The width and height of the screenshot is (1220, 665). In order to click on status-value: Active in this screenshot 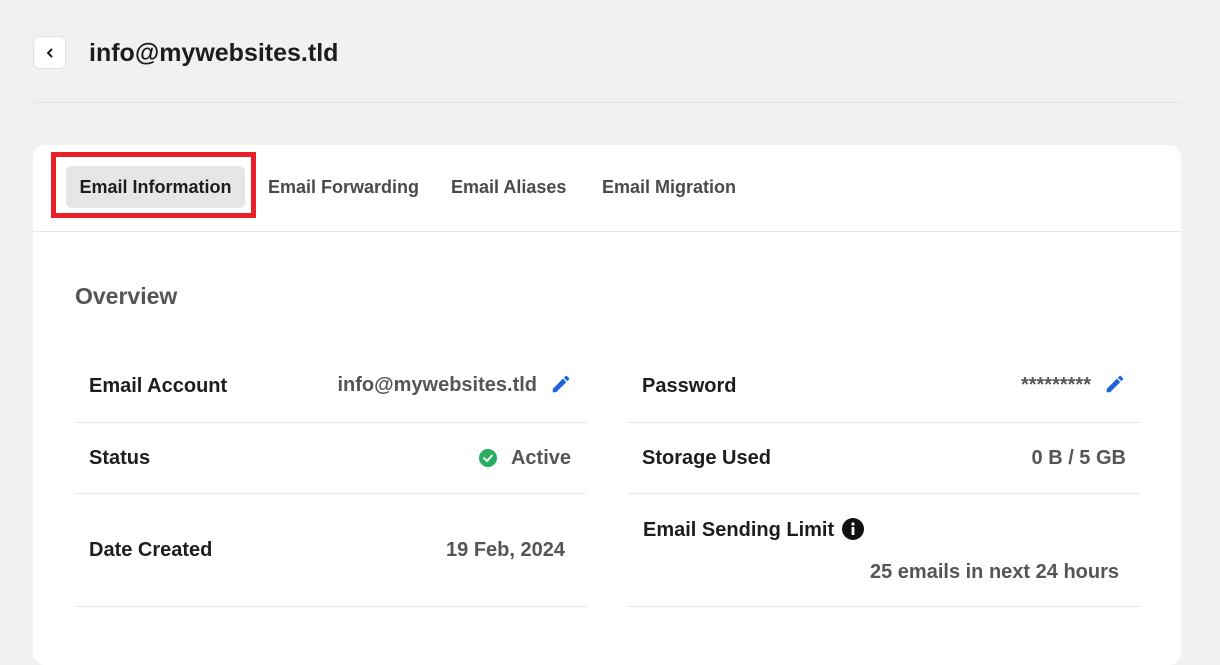, I will do `click(540, 458)`.